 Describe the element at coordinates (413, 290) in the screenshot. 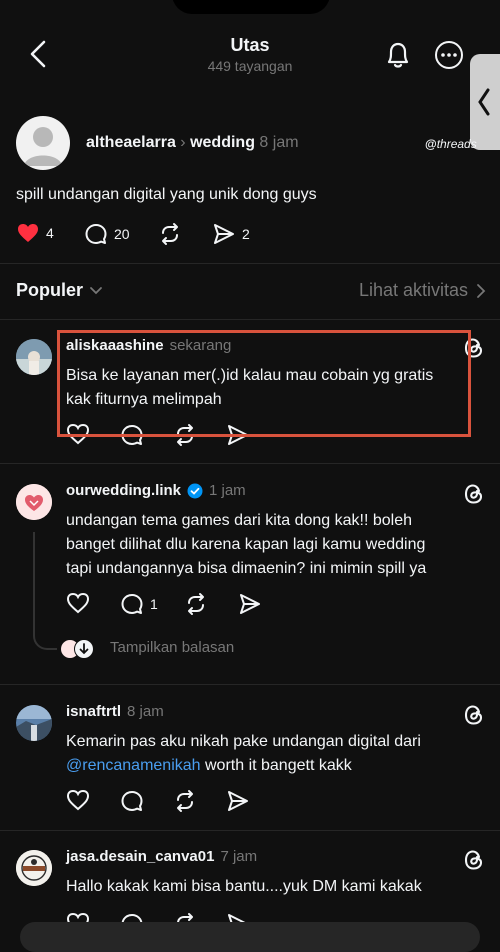

I see `view-activity-label: Lihat aktivitas` at that location.